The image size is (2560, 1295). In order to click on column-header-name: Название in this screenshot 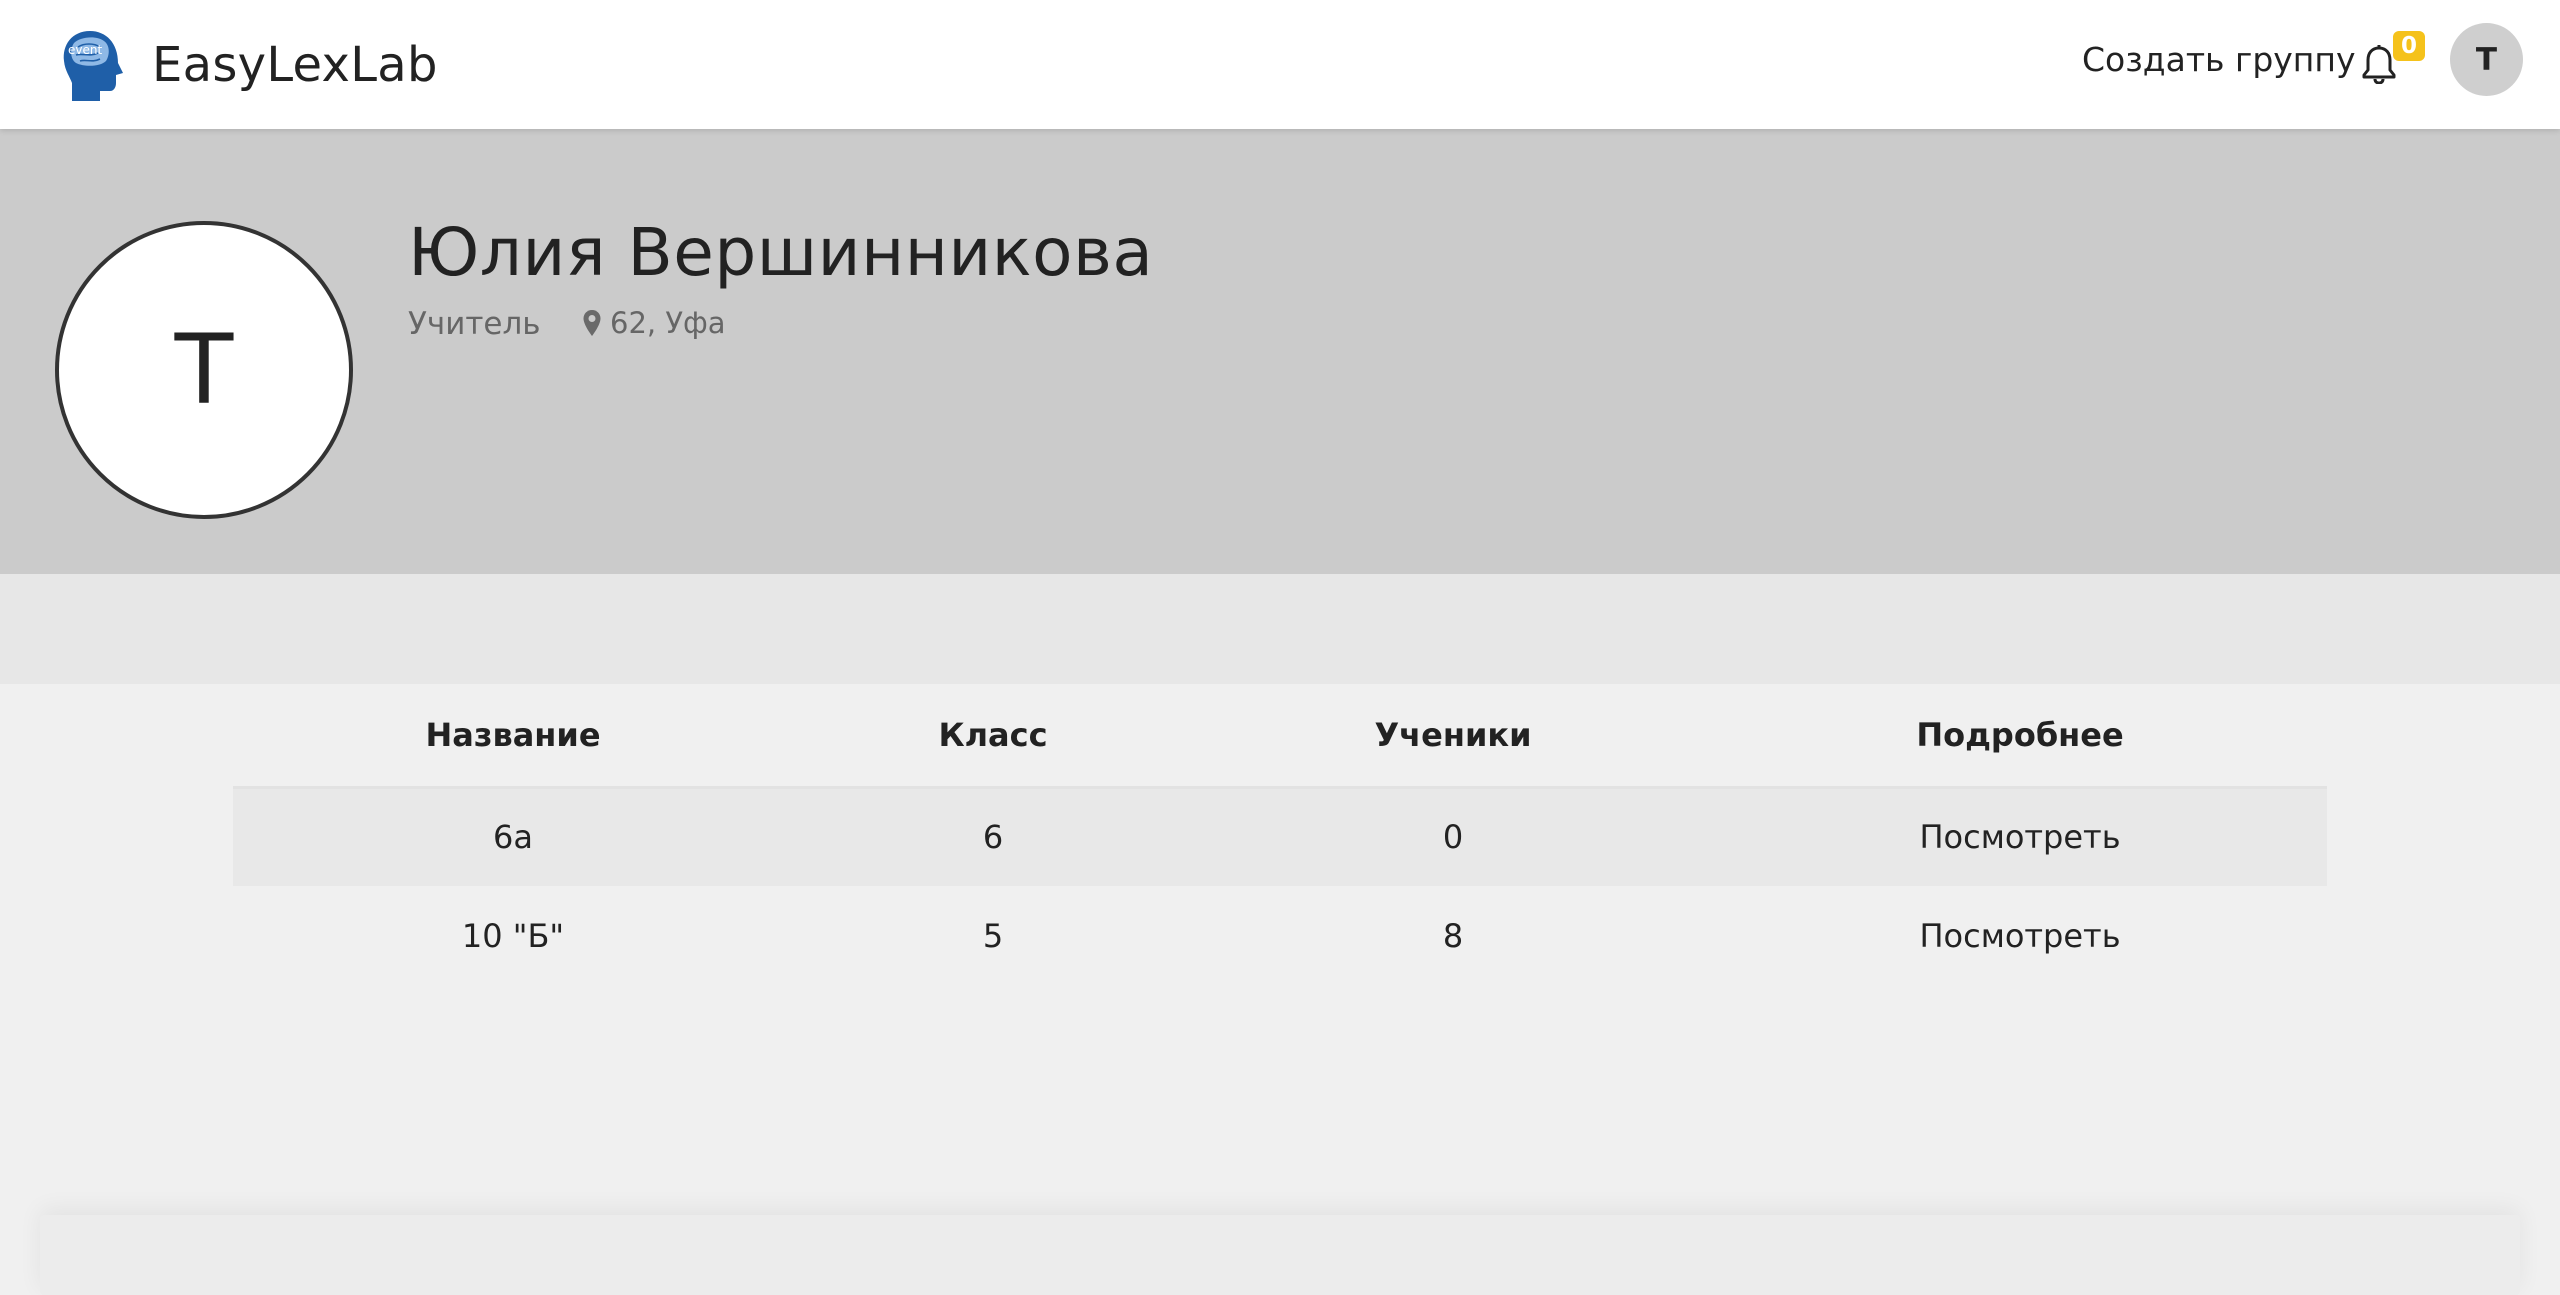, I will do `click(513, 736)`.